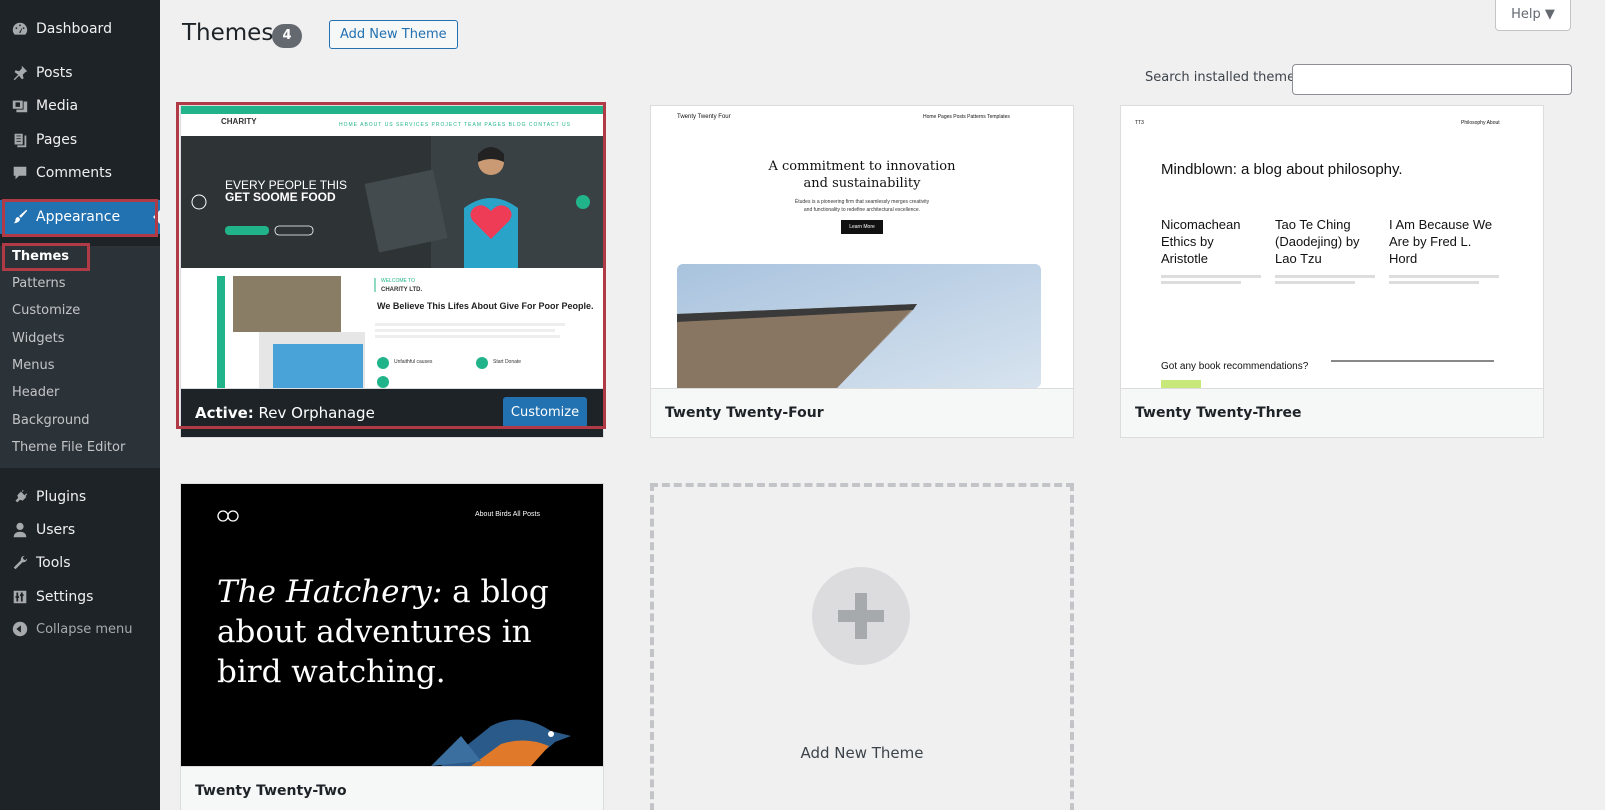  I want to click on preview-footer-text: Got any book recommendations?, so click(1235, 366).